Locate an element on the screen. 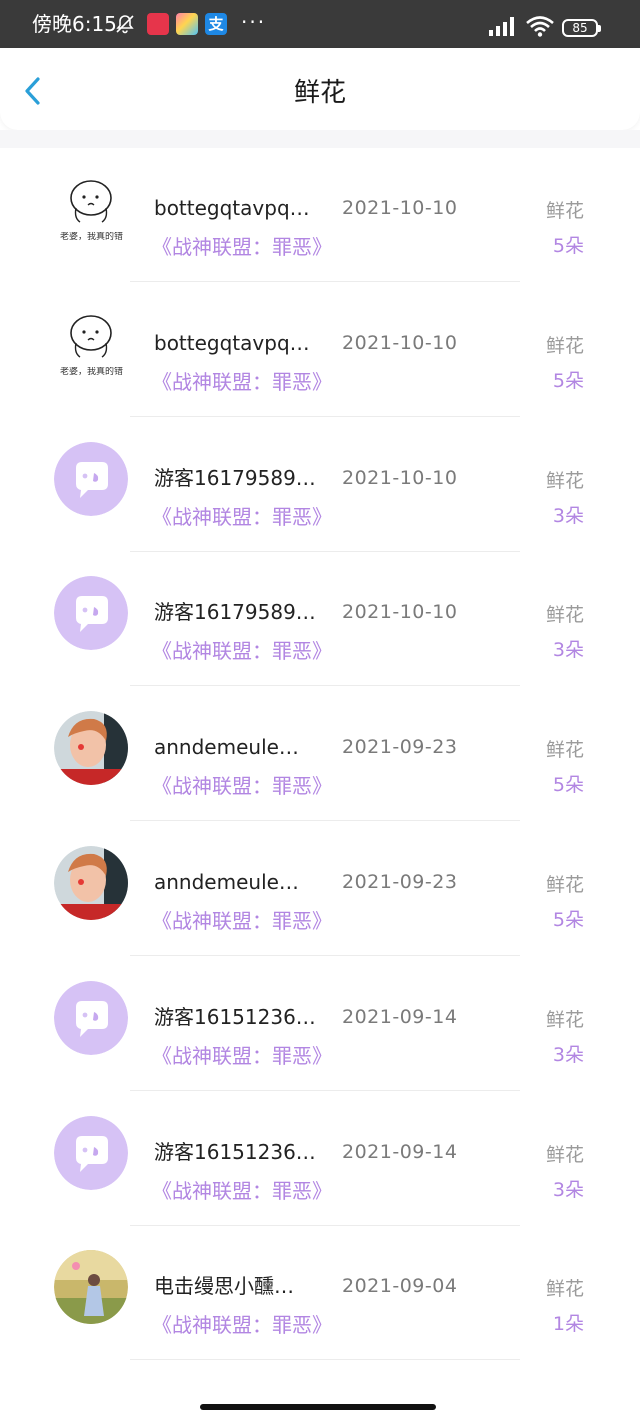 Image resolution: width=640 pixels, height=1422 pixels. battery-indicator: 85 is located at coordinates (581, 28).